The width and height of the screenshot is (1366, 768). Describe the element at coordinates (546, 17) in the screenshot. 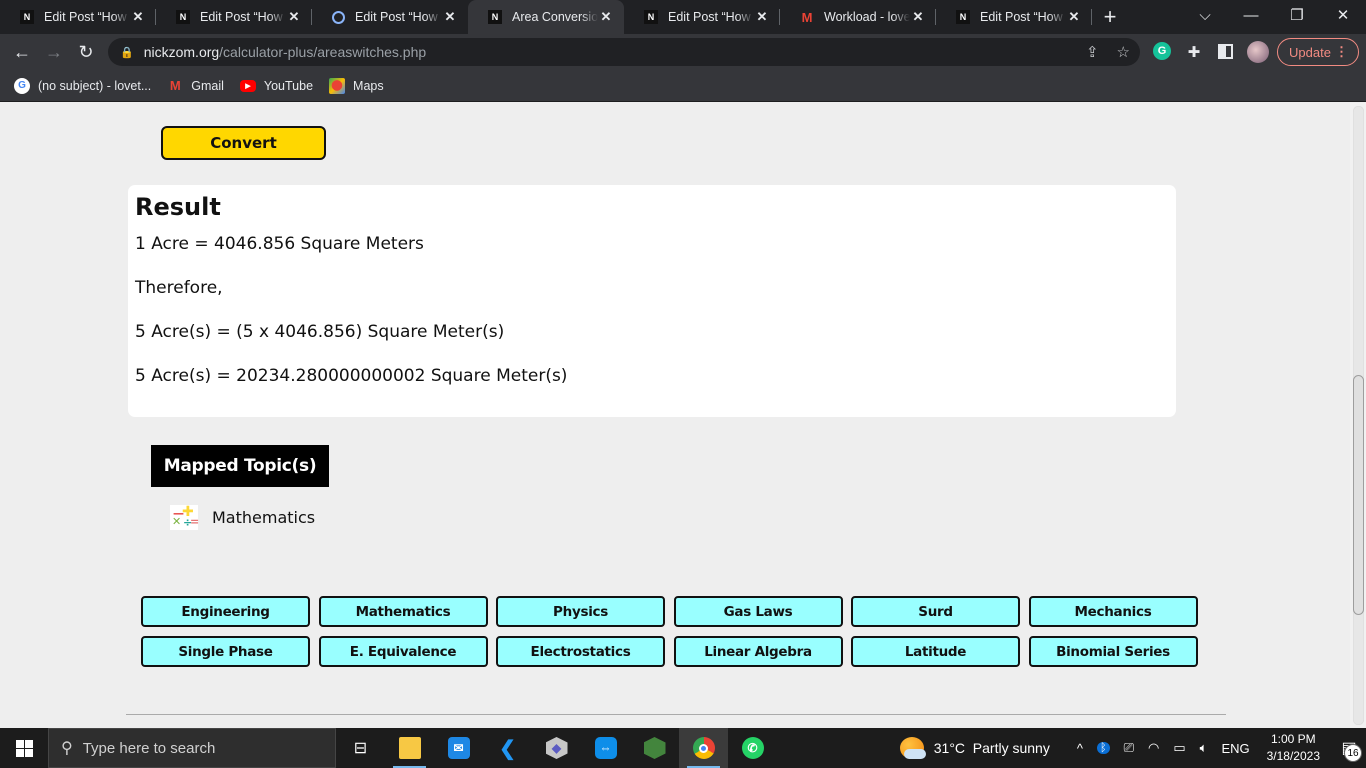

I see `tab-active: N Area Conversion ✕` at that location.